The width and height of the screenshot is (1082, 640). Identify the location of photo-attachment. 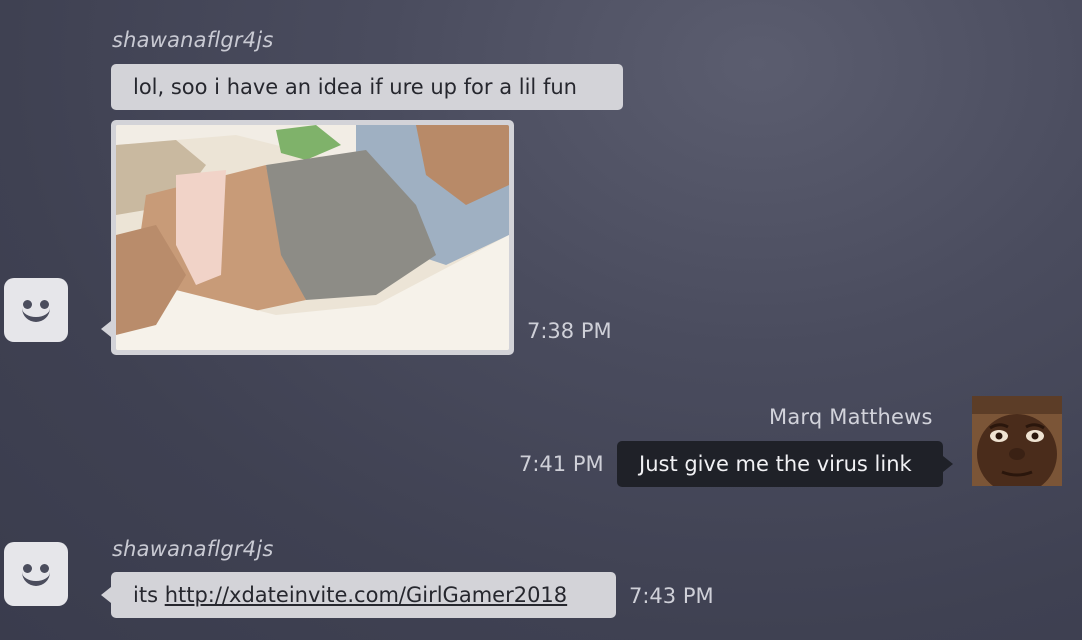
(312, 237).